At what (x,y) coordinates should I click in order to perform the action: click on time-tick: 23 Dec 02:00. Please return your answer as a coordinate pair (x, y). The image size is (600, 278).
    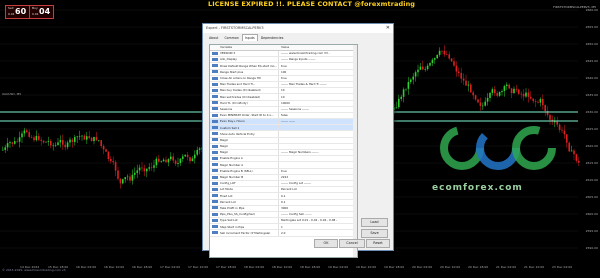
    Looking at the image, I should click on (562, 267).